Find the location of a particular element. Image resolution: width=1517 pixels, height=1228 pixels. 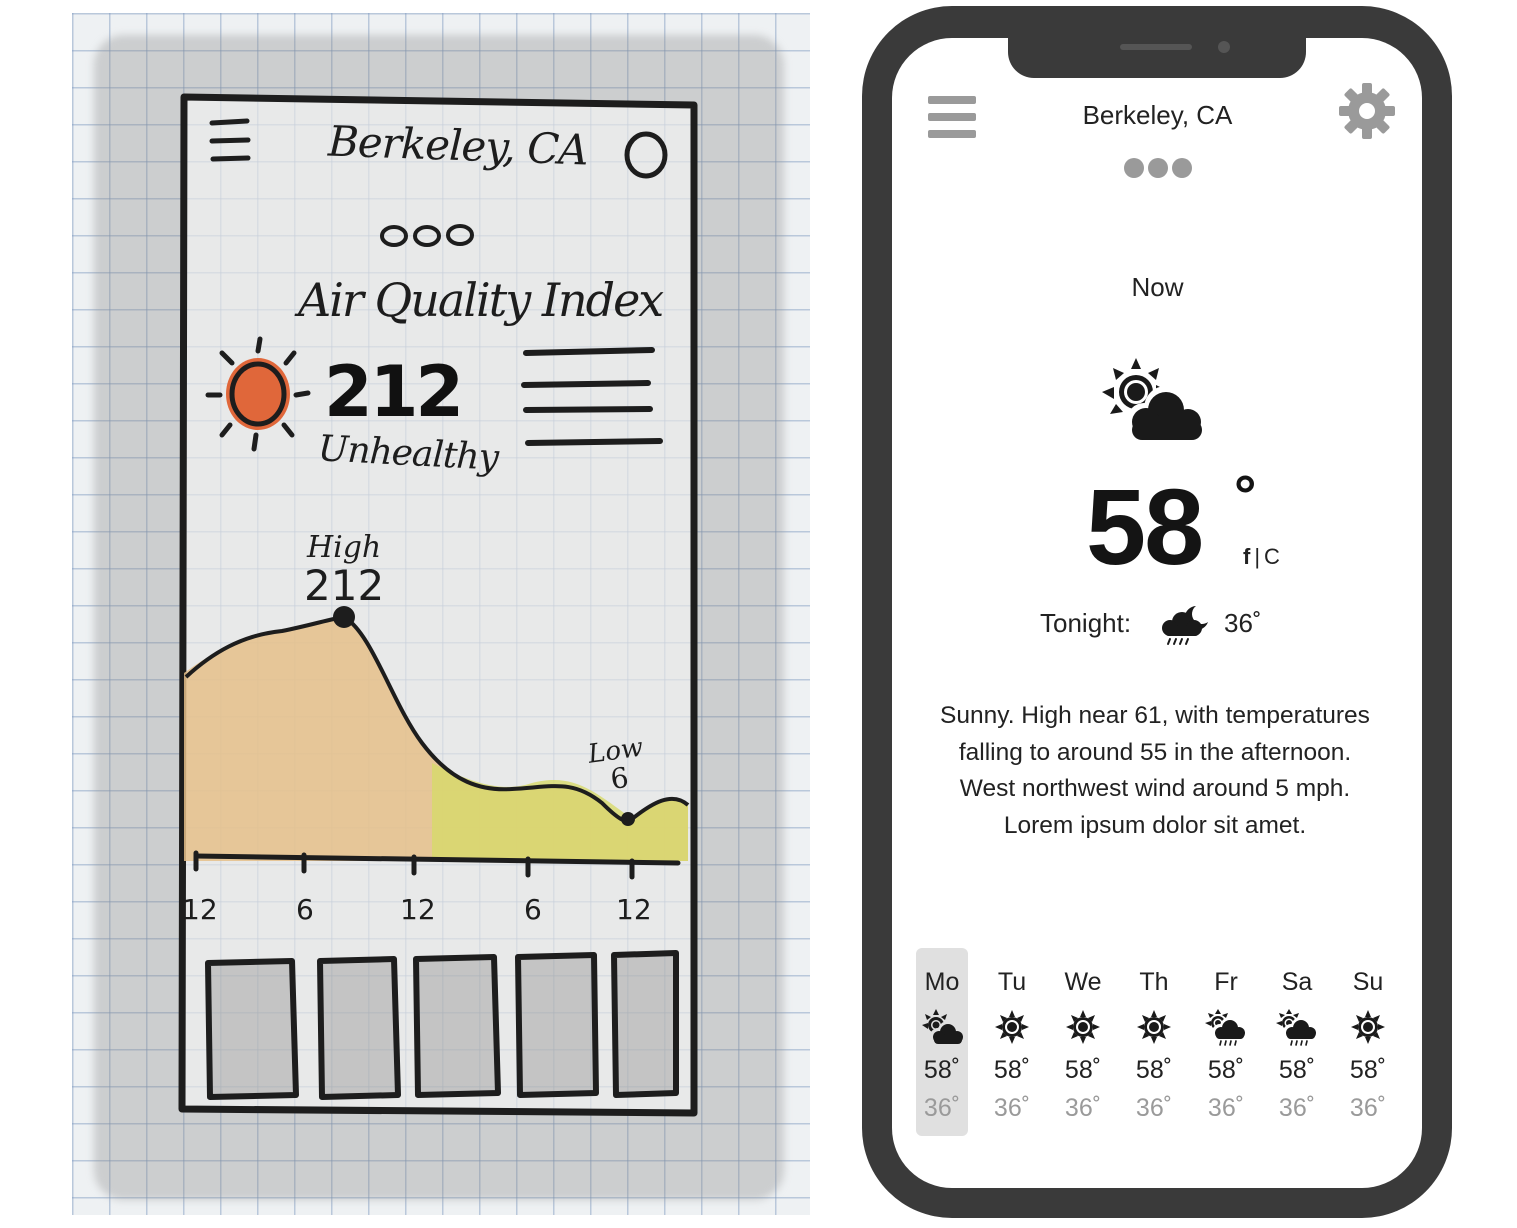

forecast-line: Sunny. High near 61, with temperatures is located at coordinates (1155, 715).